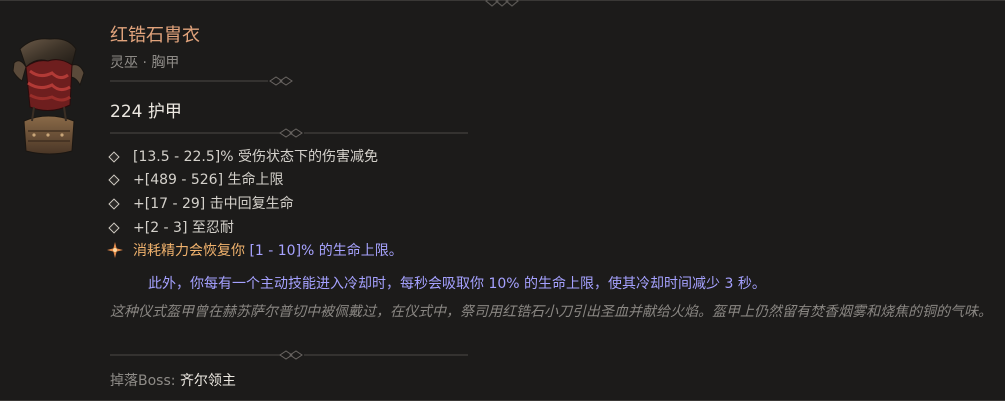 The height and width of the screenshot is (401, 1005). Describe the element at coordinates (208, 180) in the screenshot. I see `affix-text: +[489 - 526] 生命上限` at that location.